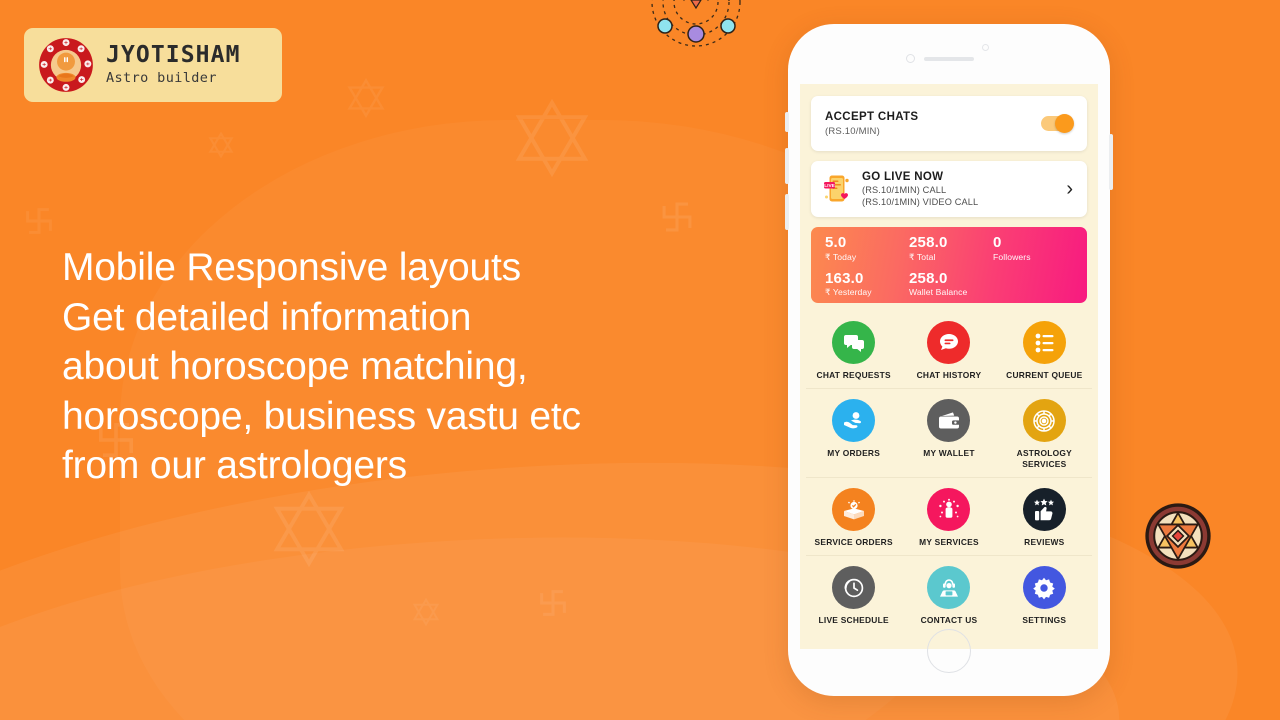 This screenshot has width=1280, height=720. I want to click on headline-line: about horoscope matching,, so click(295, 366).